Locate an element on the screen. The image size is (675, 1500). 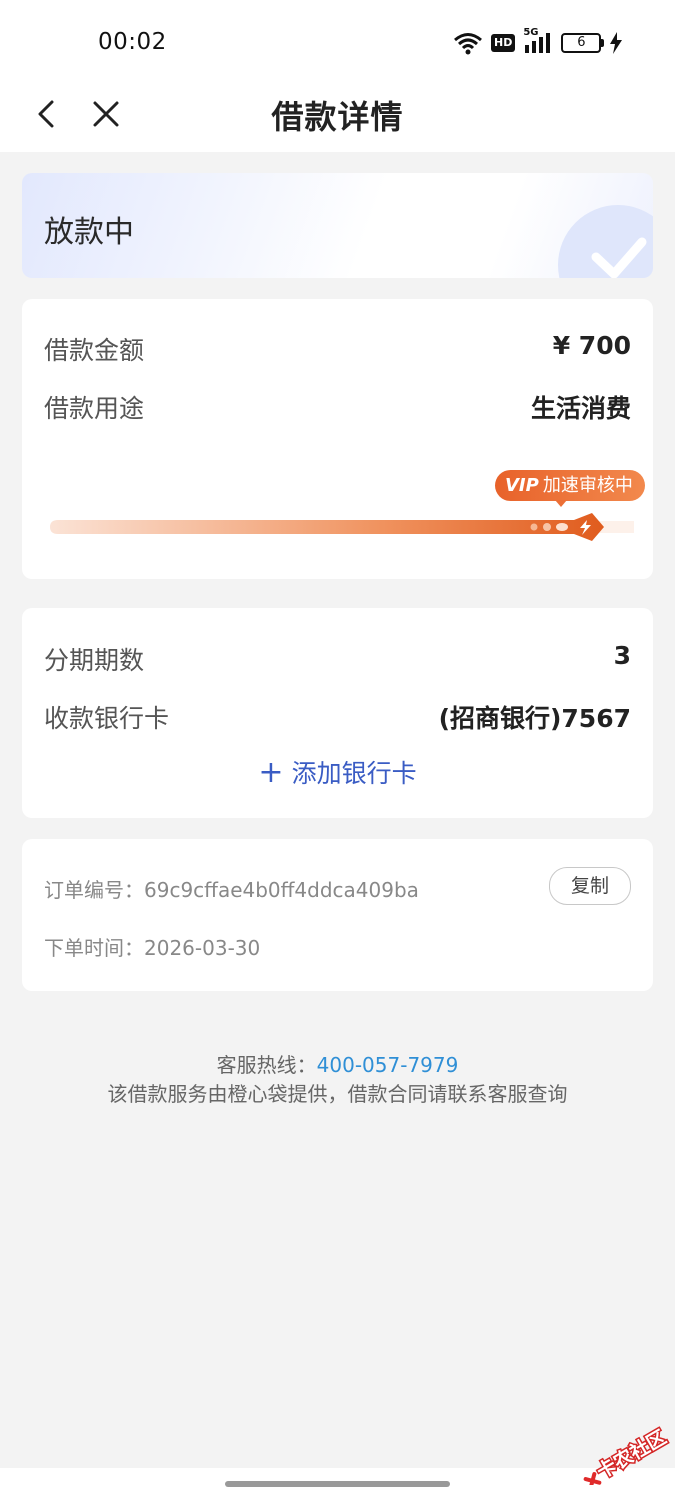
order-time-label: 下单时间： is located at coordinates (94, 948).